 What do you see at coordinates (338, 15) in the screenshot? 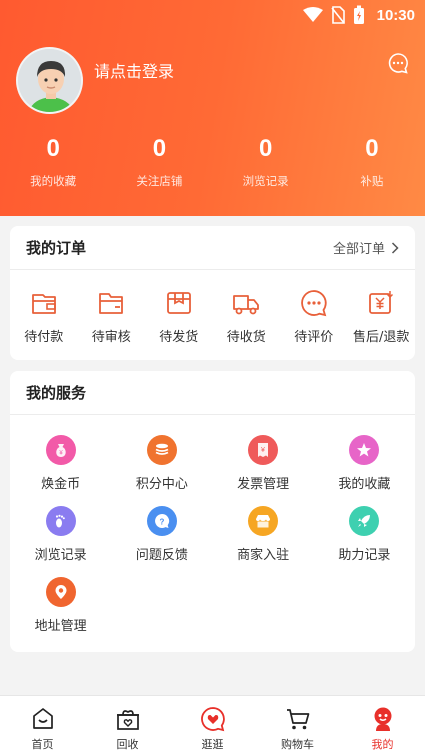
I see `no-sim-icon` at bounding box center [338, 15].